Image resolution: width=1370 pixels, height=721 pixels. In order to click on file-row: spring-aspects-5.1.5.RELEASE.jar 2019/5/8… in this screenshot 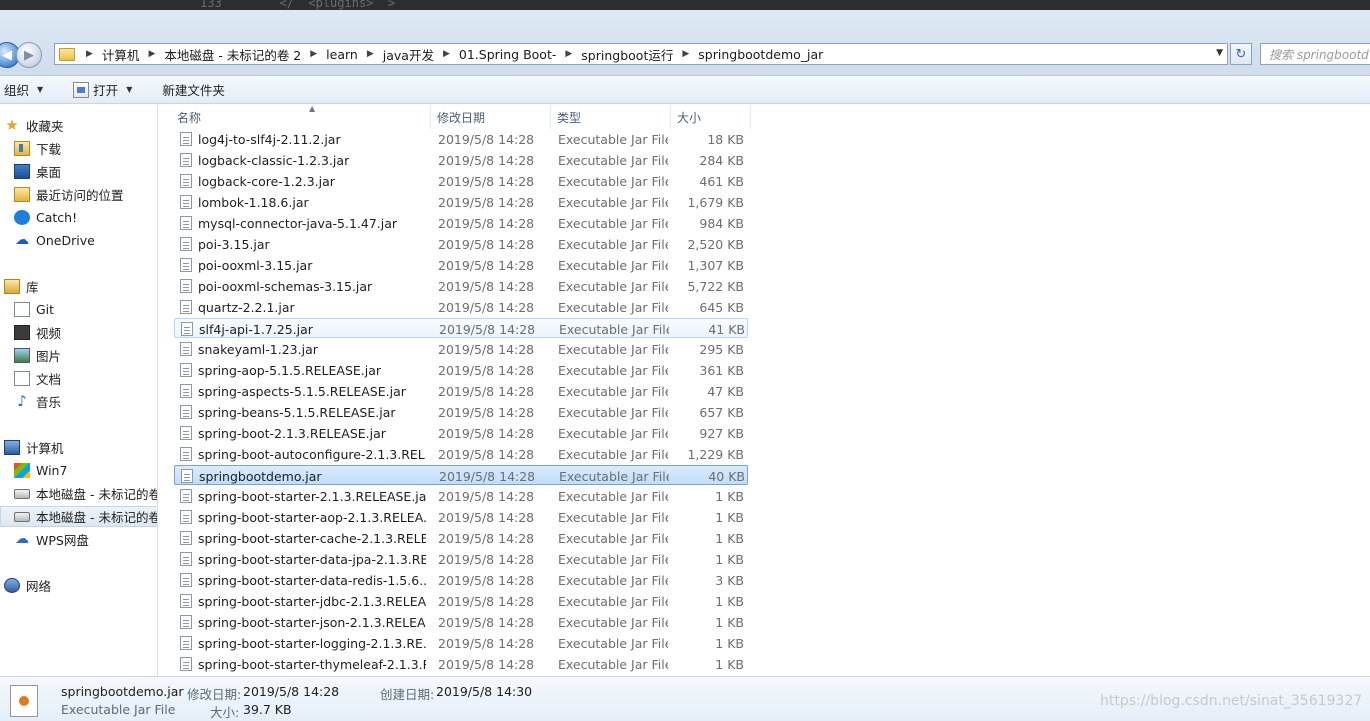, I will do `click(461, 391)`.